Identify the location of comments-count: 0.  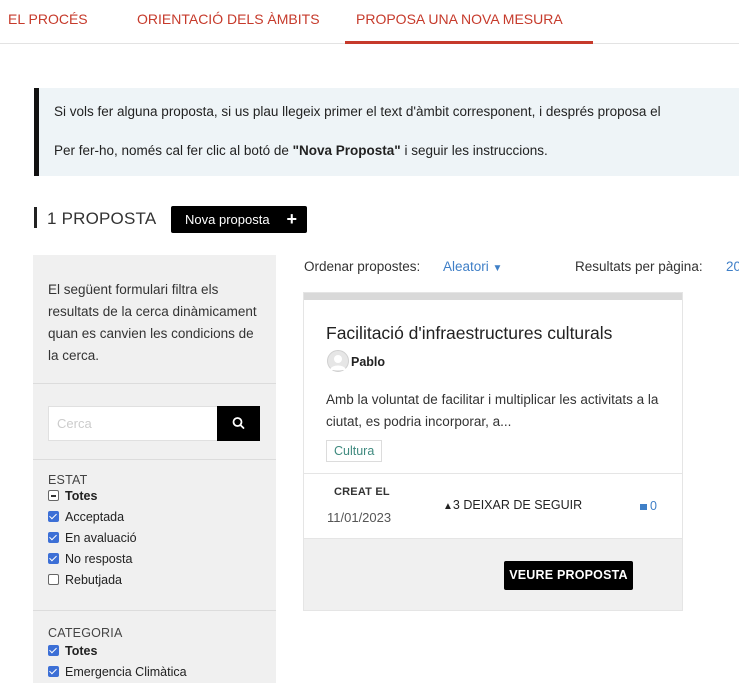
(653, 506).